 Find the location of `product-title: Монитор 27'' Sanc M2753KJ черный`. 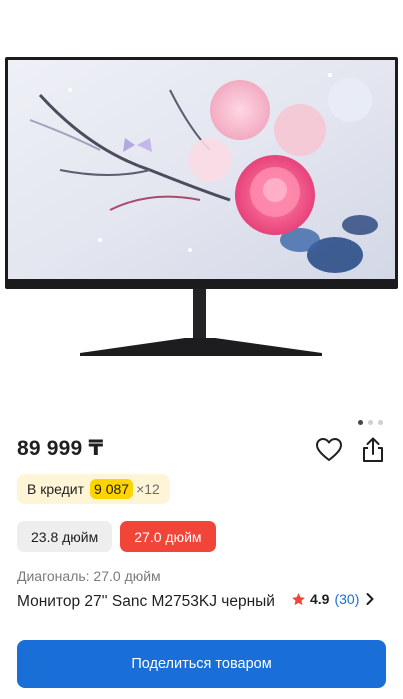

product-title: Монитор 27'' Sanc M2753KJ черный is located at coordinates (146, 601).